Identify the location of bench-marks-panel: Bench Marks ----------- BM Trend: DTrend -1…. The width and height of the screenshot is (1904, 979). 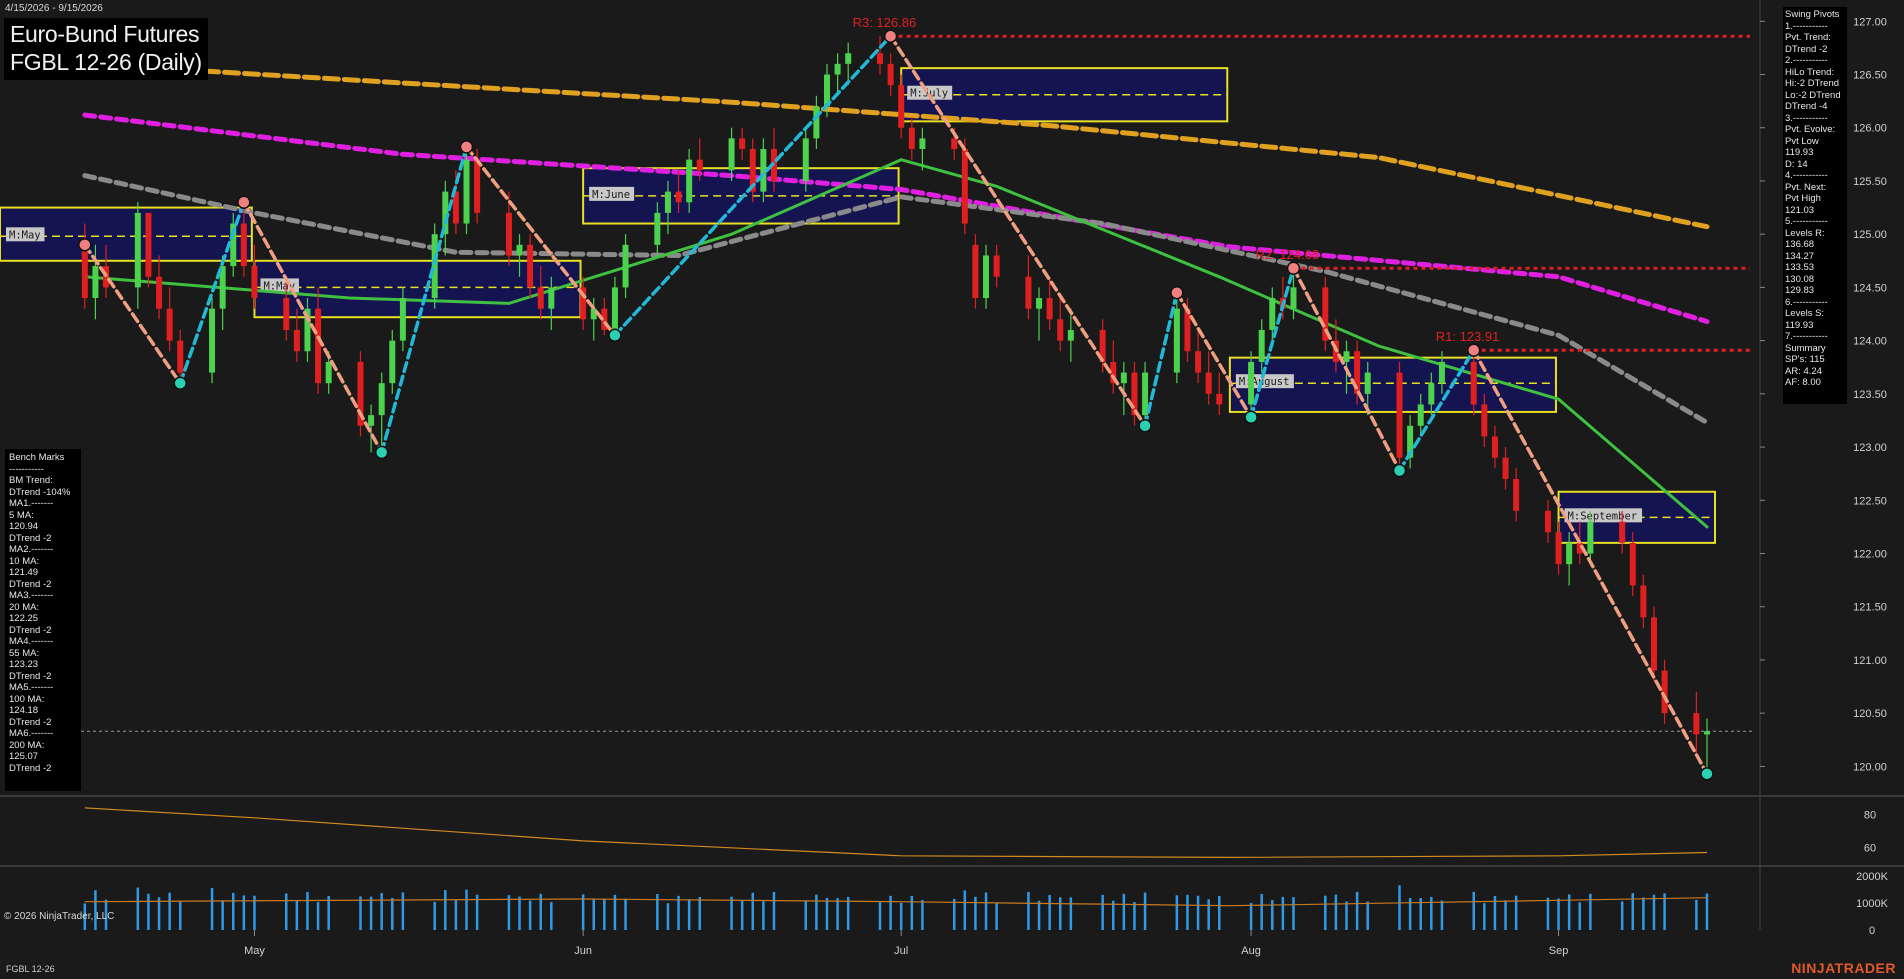
(43, 620).